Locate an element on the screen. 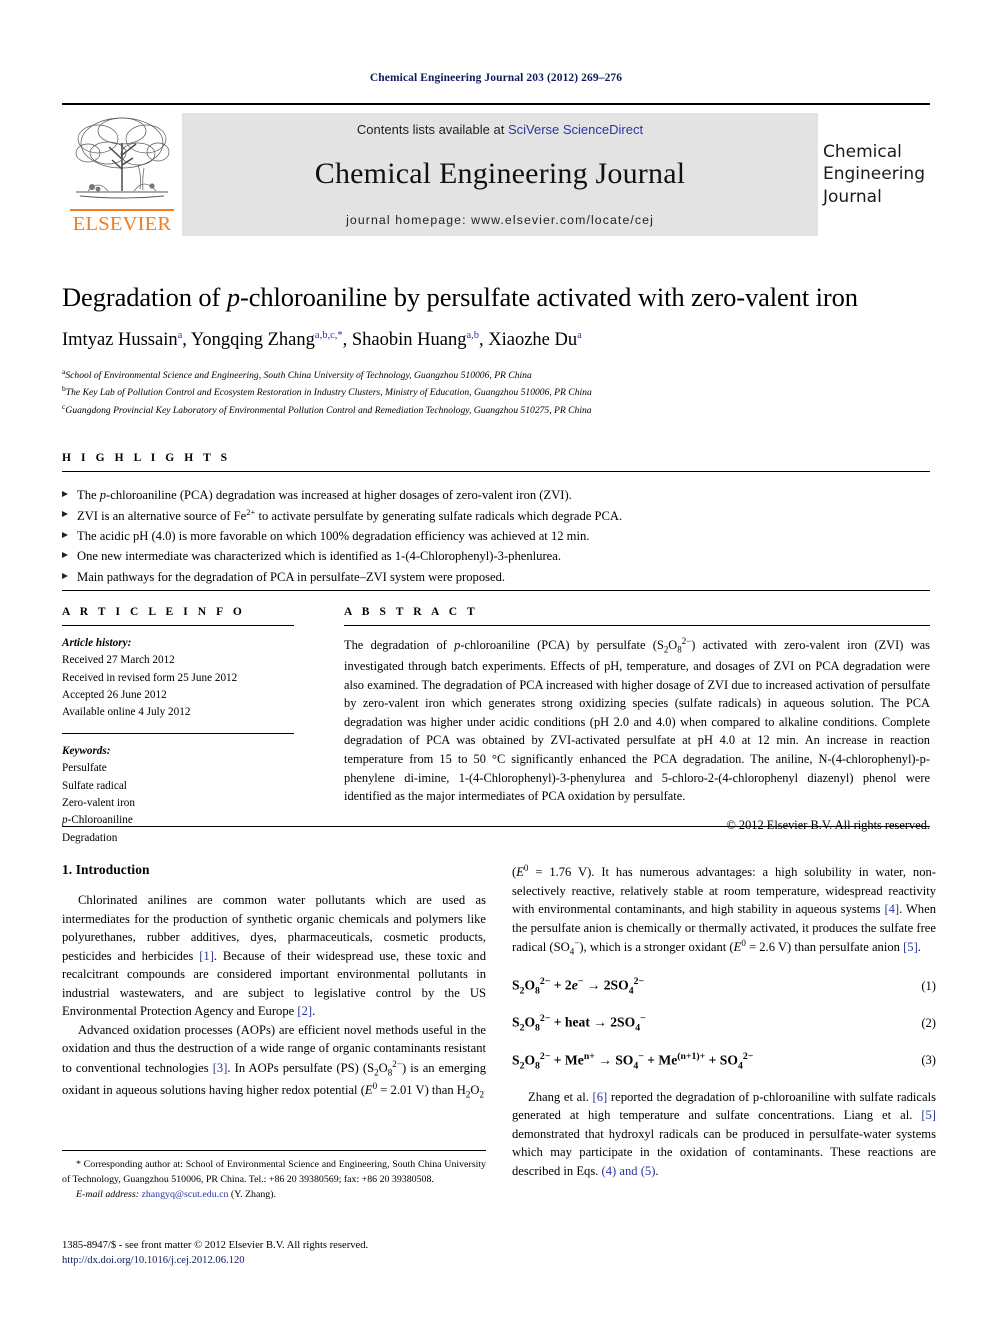 This screenshot has width=992, height=1323. keywords-label: Keywords: is located at coordinates (86, 750).